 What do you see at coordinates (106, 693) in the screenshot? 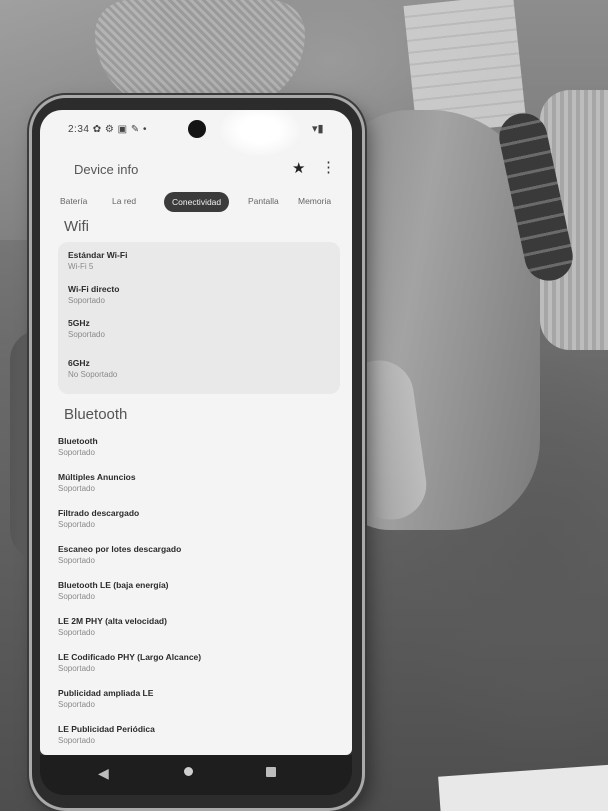
I see `item-title: Publicidad ampliada LE` at bounding box center [106, 693].